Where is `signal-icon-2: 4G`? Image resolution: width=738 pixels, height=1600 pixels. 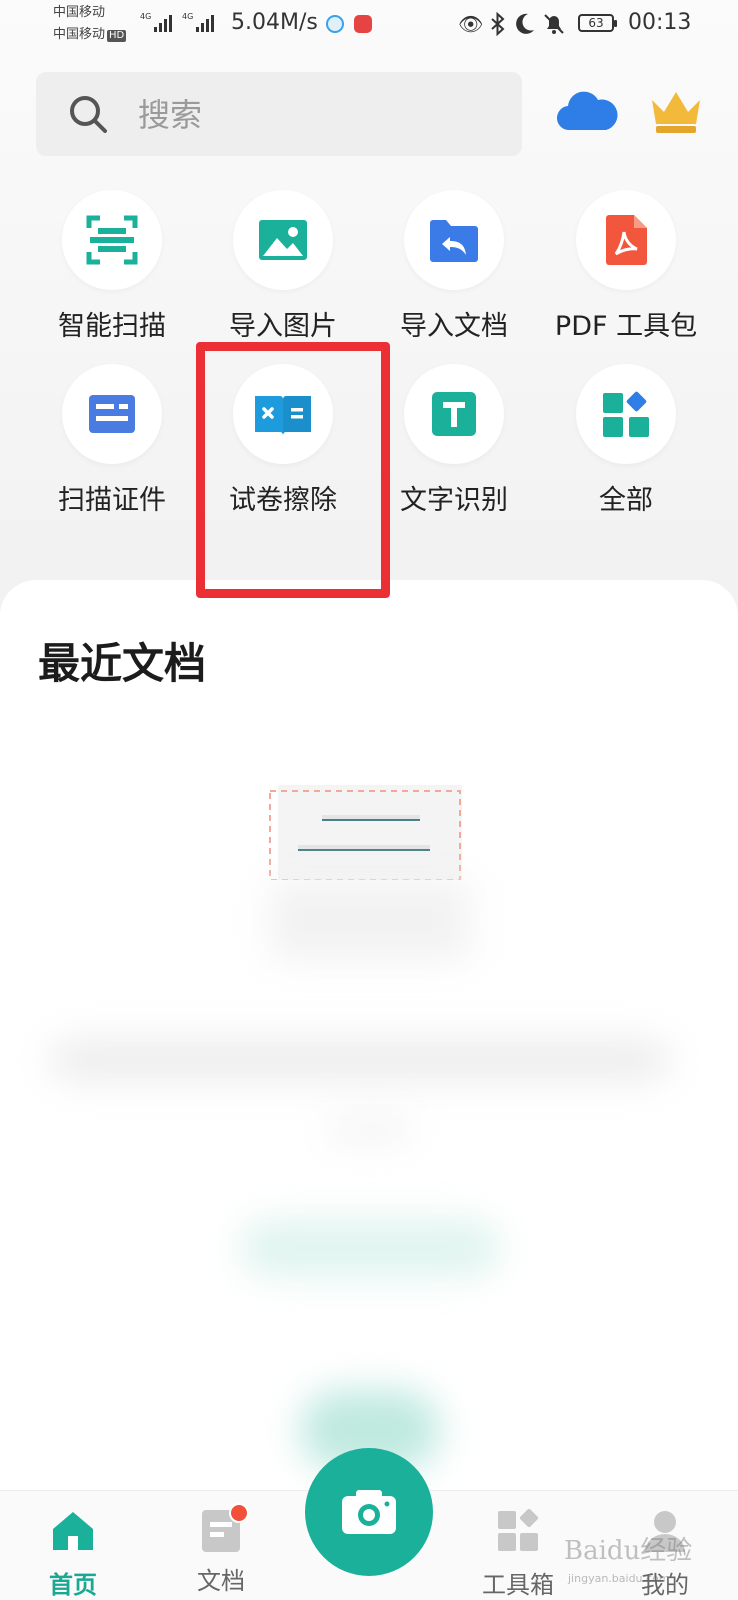 signal-icon-2: 4G is located at coordinates (198, 22).